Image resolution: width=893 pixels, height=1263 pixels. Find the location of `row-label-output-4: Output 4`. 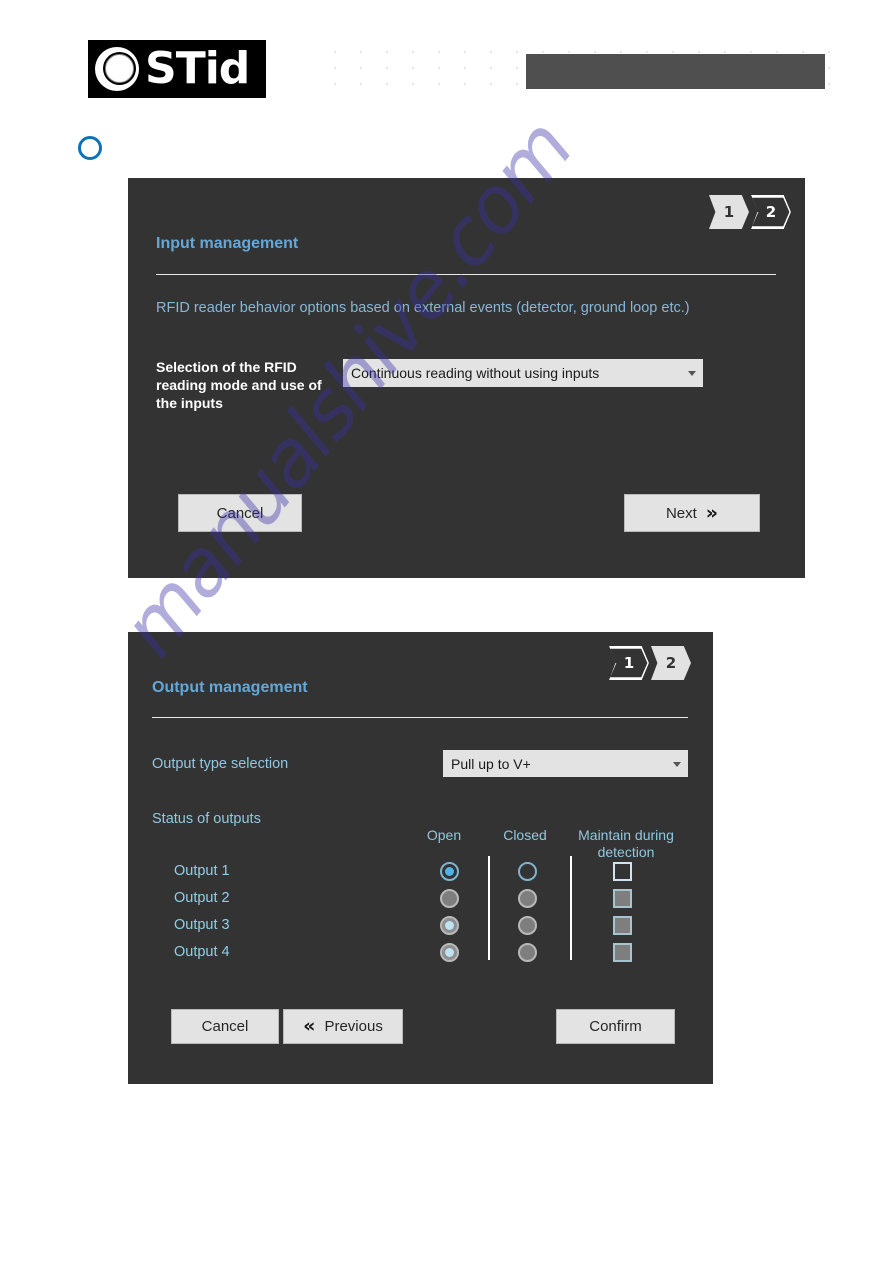

row-label-output-4: Output 4 is located at coordinates (202, 952).